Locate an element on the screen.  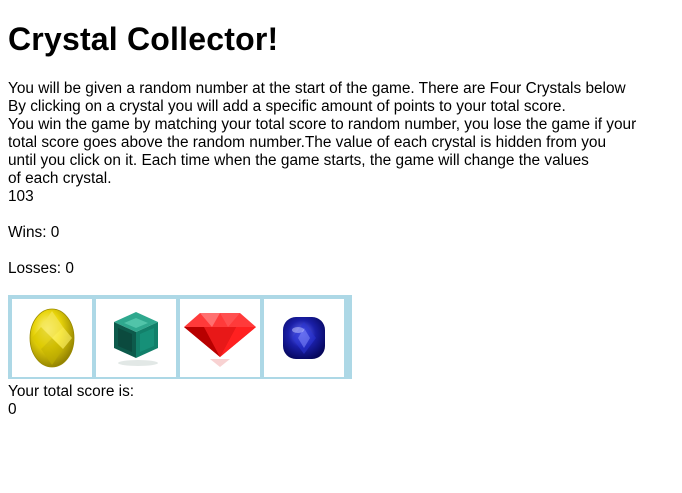
crystal-green-button is located at coordinates (136, 338).